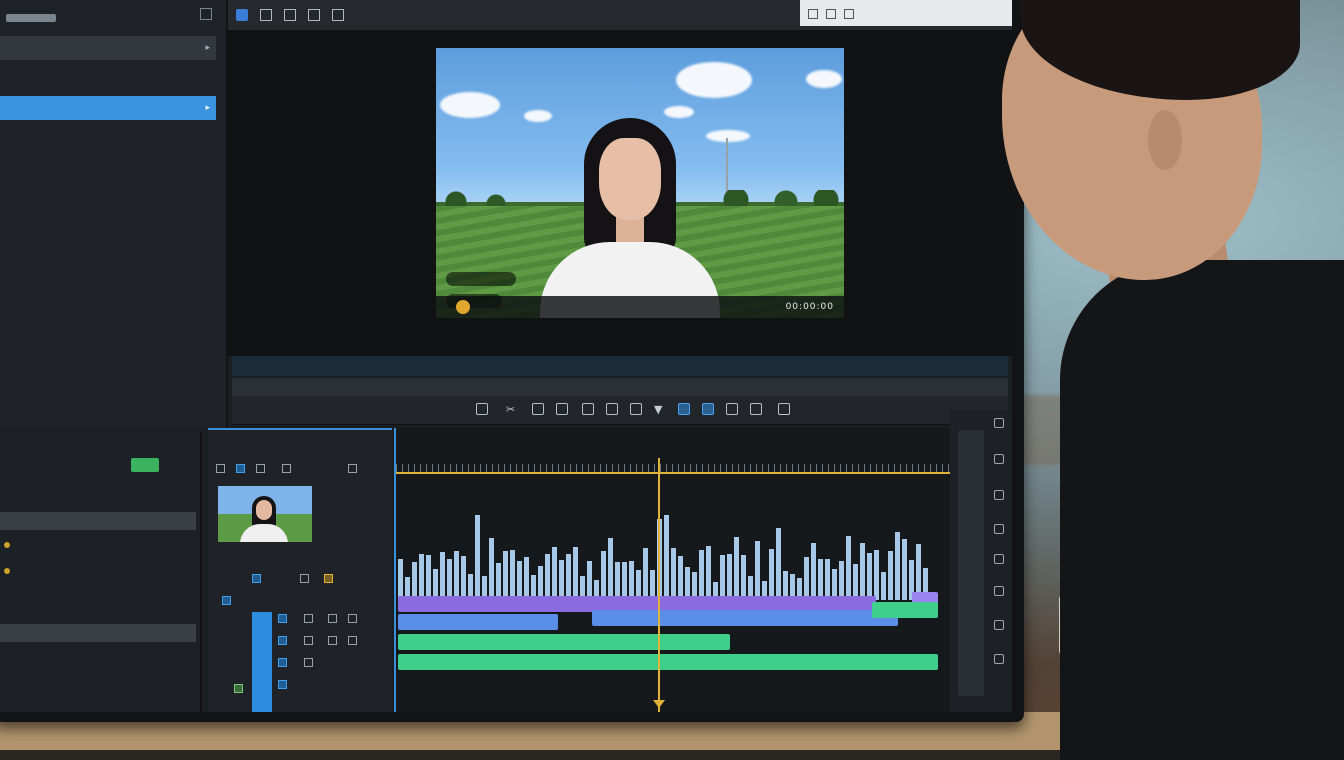 The height and width of the screenshot is (760, 1344). What do you see at coordinates (31, 18) in the screenshot?
I see `project-panel-title` at bounding box center [31, 18].